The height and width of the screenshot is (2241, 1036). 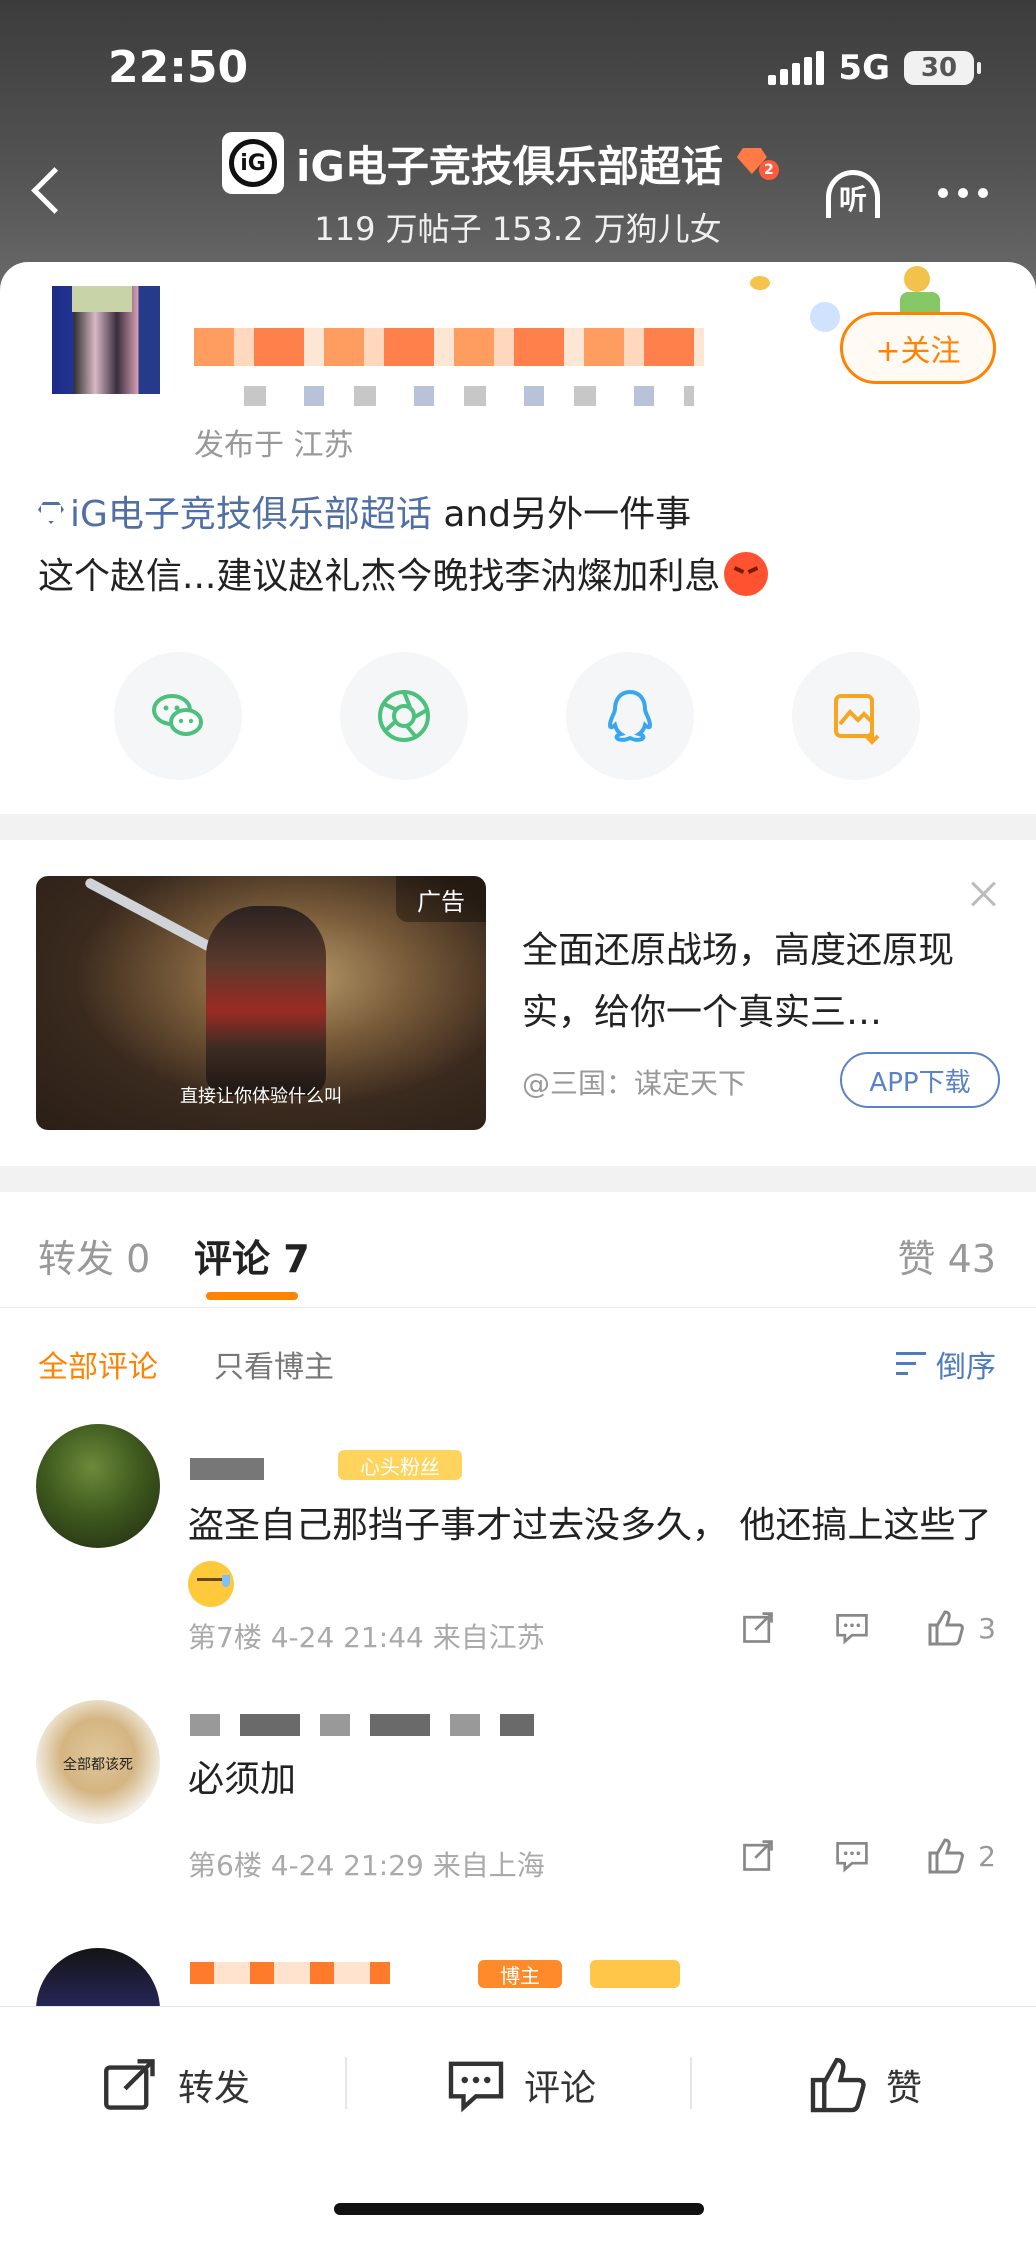 What do you see at coordinates (242, 1779) in the screenshot?
I see `comment-text: 必须加` at bounding box center [242, 1779].